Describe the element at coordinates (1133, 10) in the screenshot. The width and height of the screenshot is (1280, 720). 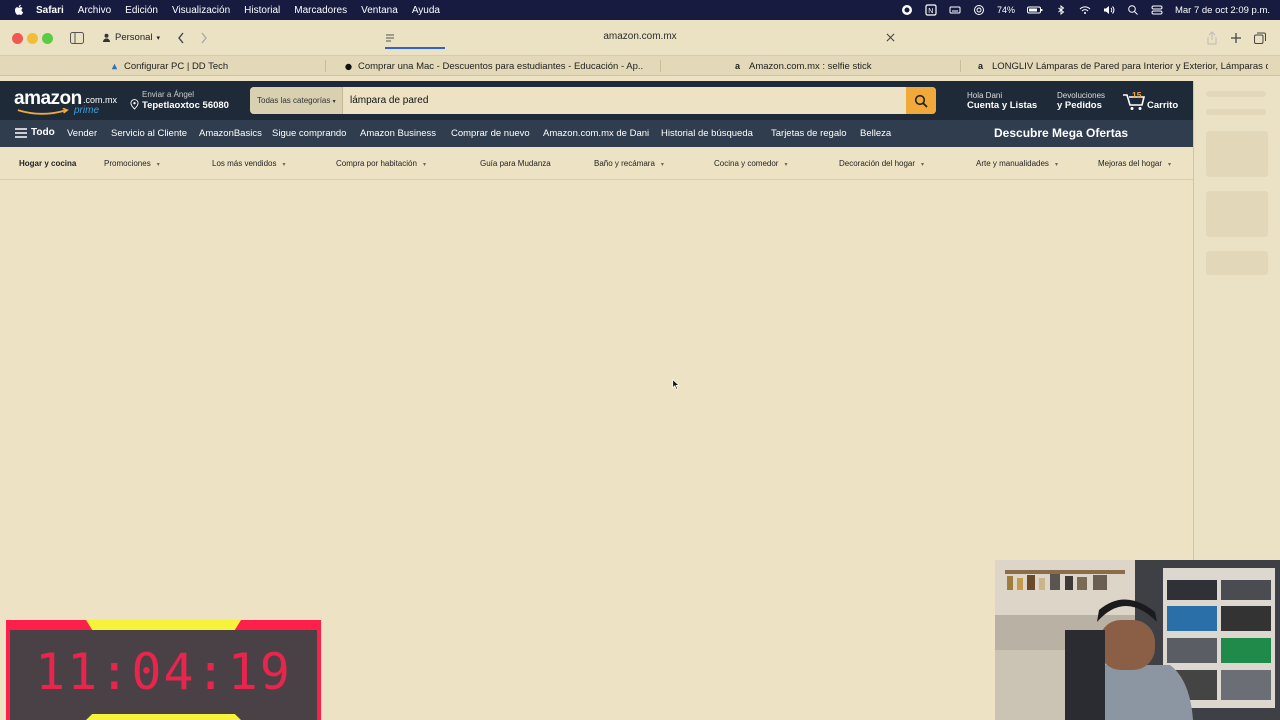
I see `spotlight-search-icon` at that location.